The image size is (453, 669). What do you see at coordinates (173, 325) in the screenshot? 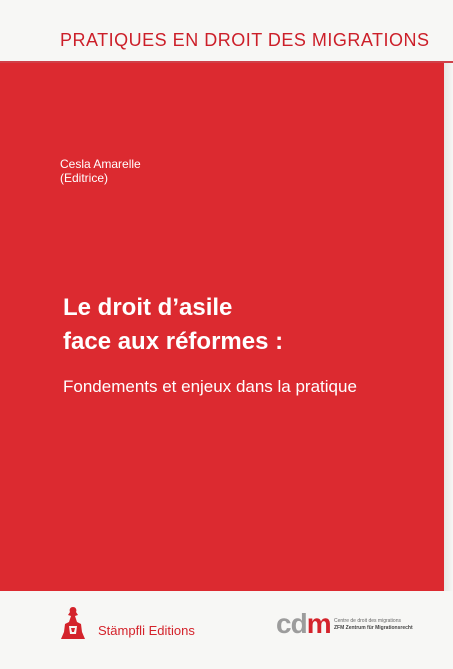
I see `book-title: Le droit d’asile face aux réformes :` at bounding box center [173, 325].